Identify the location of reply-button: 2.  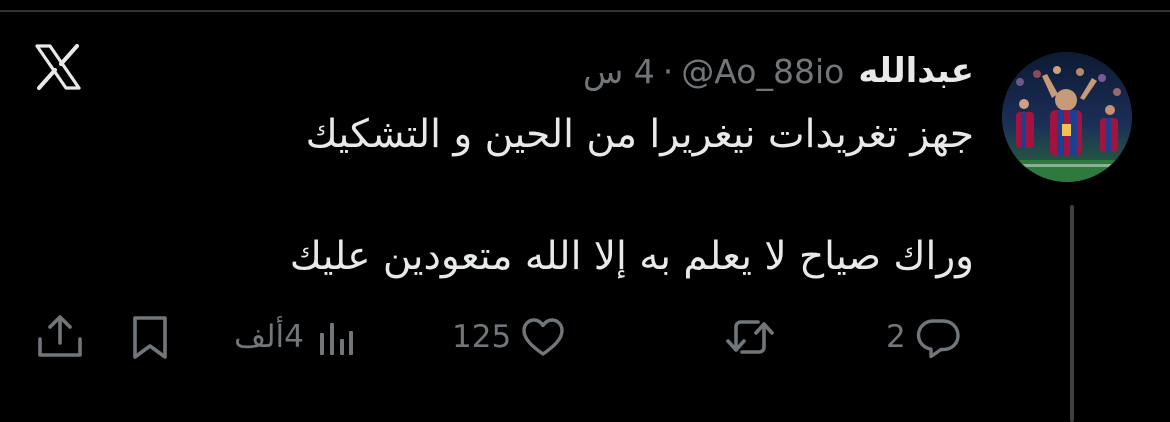
(924, 337).